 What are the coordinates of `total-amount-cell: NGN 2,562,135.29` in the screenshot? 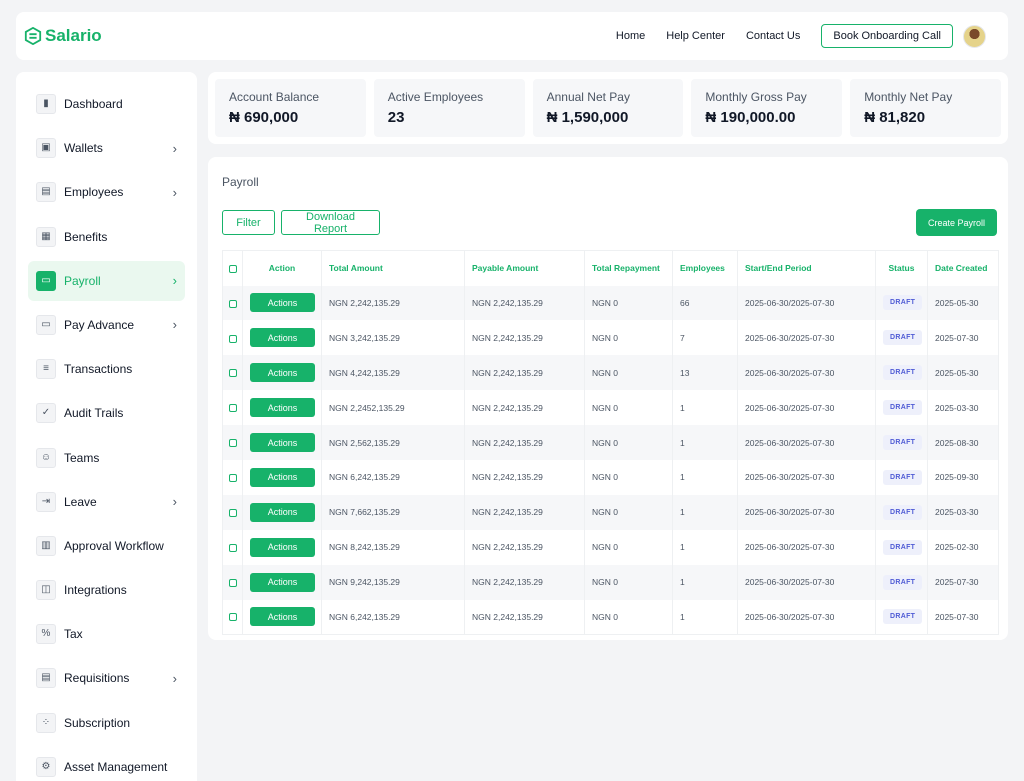 It's located at (393, 442).